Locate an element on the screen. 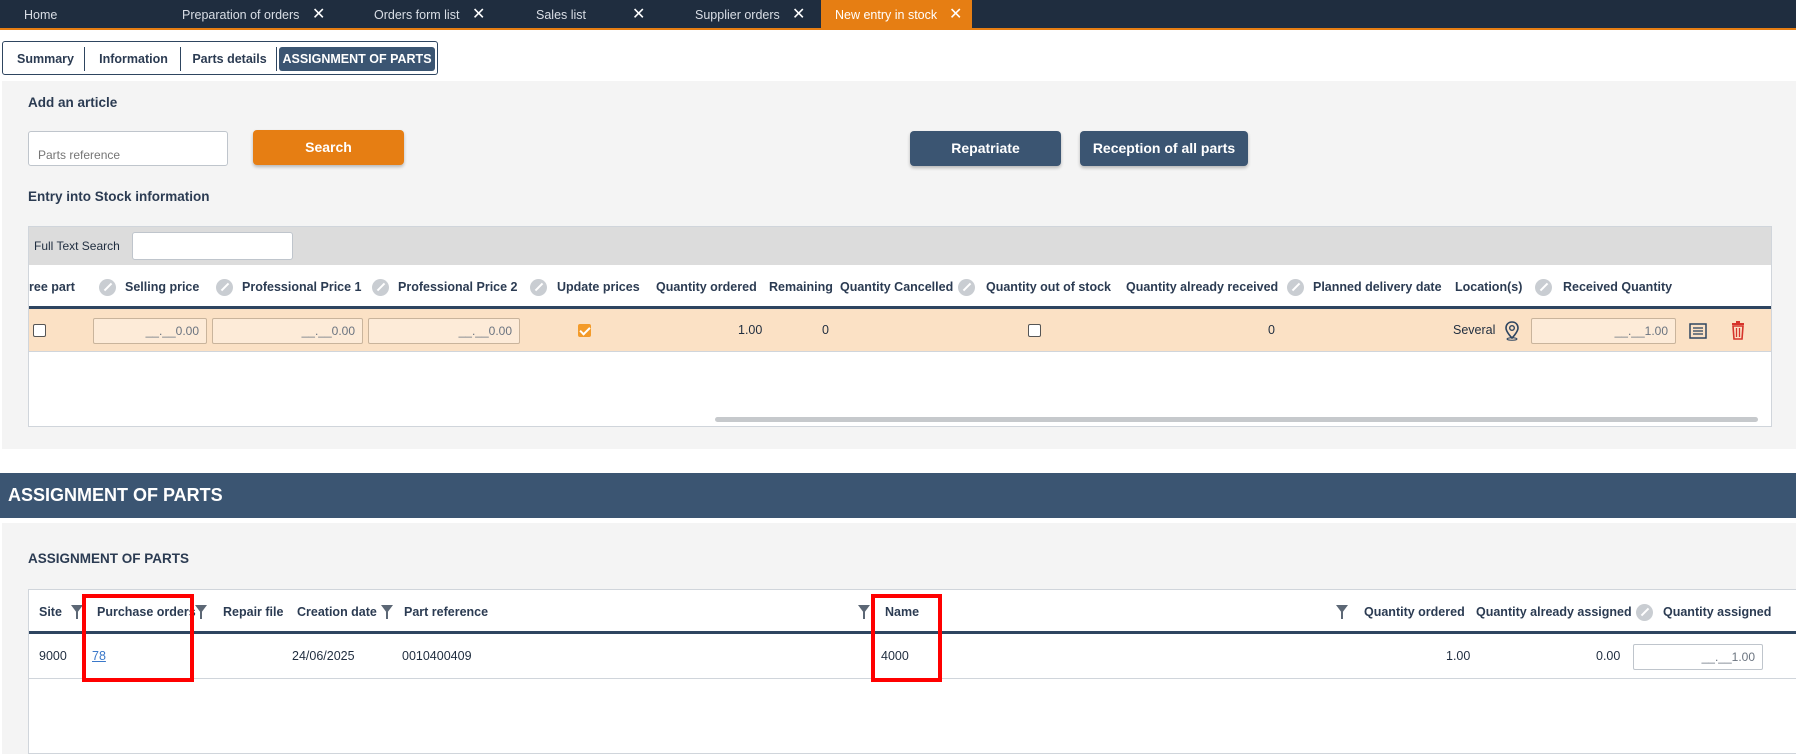 This screenshot has width=1796, height=754. highlight-box-purchase-orders is located at coordinates (138, 638).